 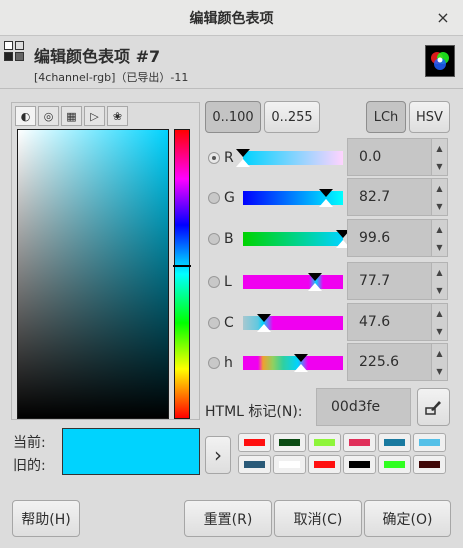 What do you see at coordinates (439, 247) in the screenshot?
I see `channel-b-decrement-icon: ▼` at bounding box center [439, 247].